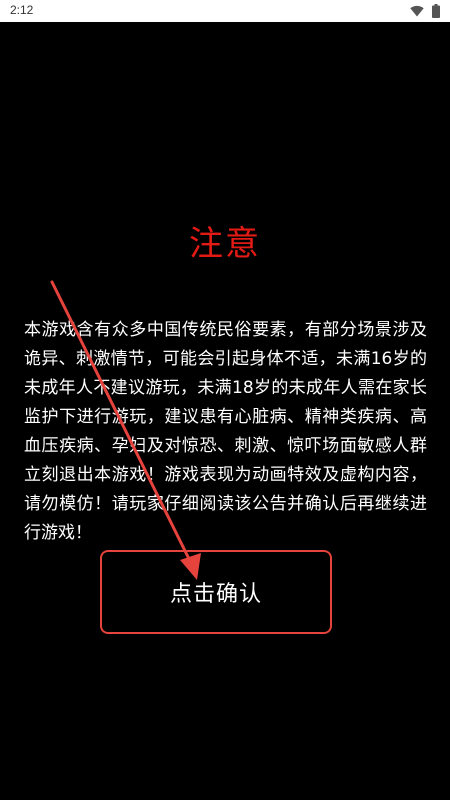  I want to click on confirm-button: 点击确认, so click(216, 592).